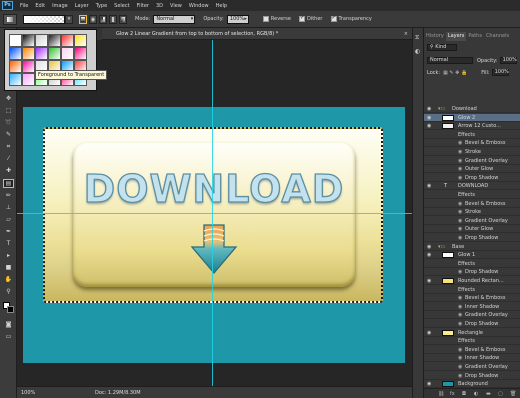 Image resolution: width=520 pixels, height=398 pixels. I want to click on opacity-input: 100% ▸, so click(237, 19).